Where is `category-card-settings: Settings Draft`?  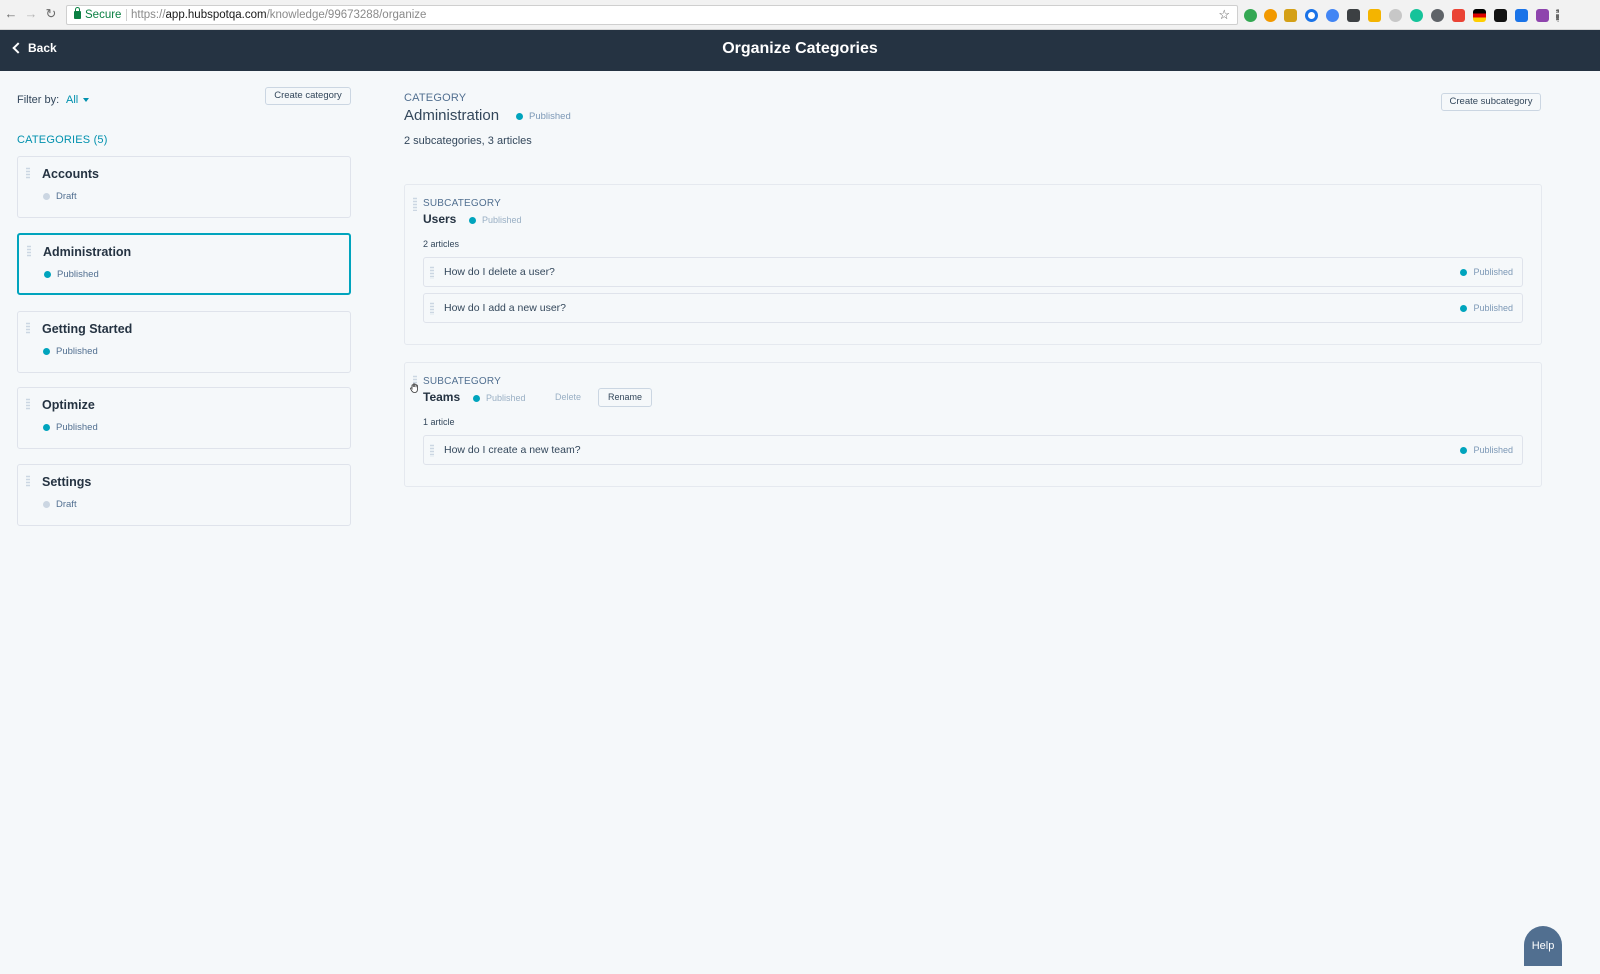
category-card-settings: Settings Draft is located at coordinates (184, 495).